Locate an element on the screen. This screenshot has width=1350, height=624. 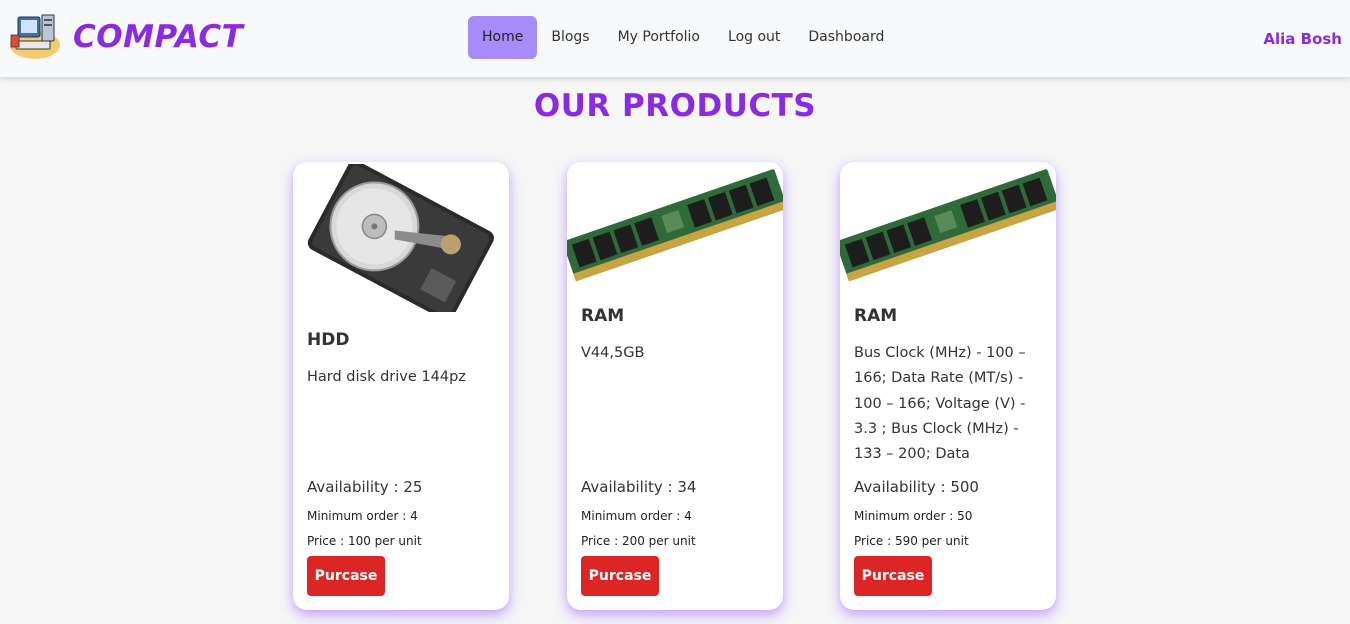
product-price: Price : 100 per unit is located at coordinates (364, 541).